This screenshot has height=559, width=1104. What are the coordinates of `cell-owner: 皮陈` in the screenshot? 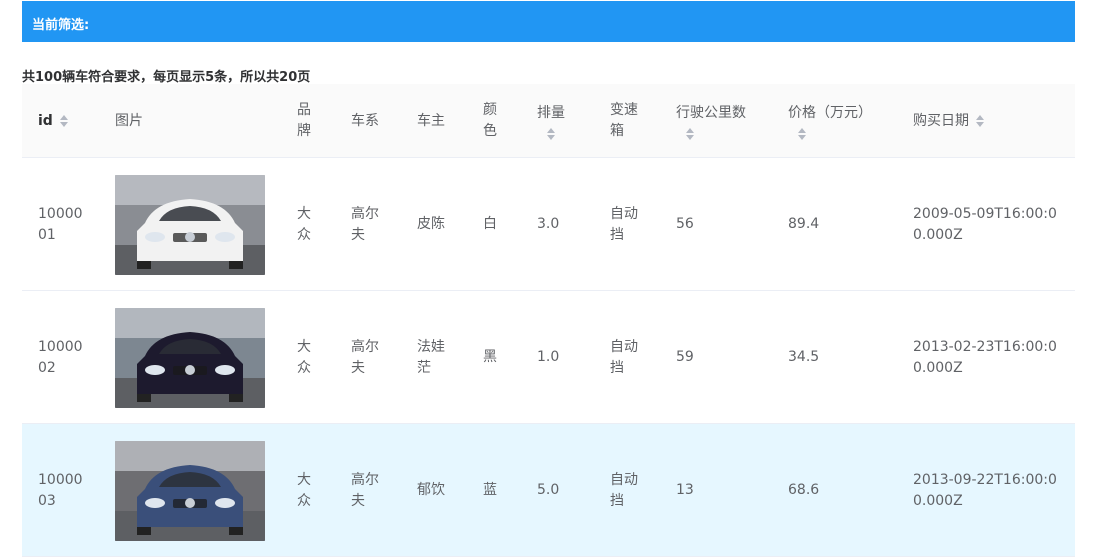 It's located at (431, 224).